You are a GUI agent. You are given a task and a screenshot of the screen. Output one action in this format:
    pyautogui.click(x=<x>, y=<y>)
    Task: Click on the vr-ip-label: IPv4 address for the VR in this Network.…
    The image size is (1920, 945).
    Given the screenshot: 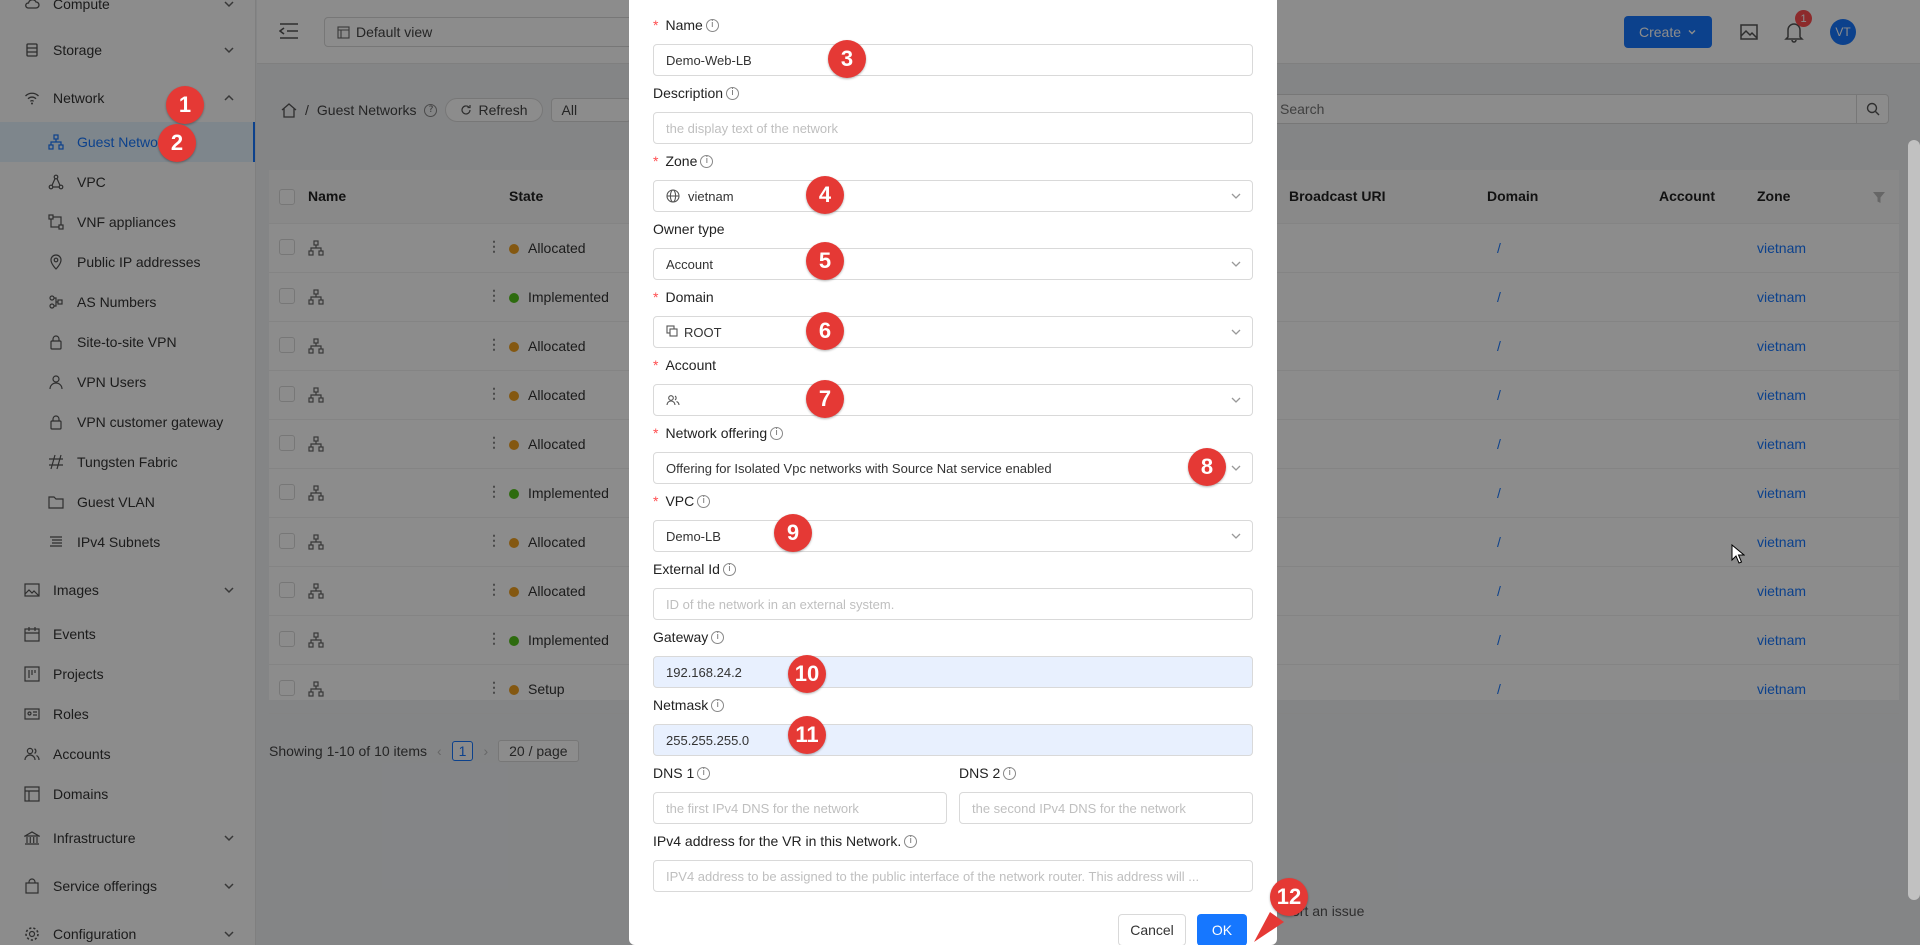 What is the action you would take?
    pyautogui.click(x=785, y=841)
    